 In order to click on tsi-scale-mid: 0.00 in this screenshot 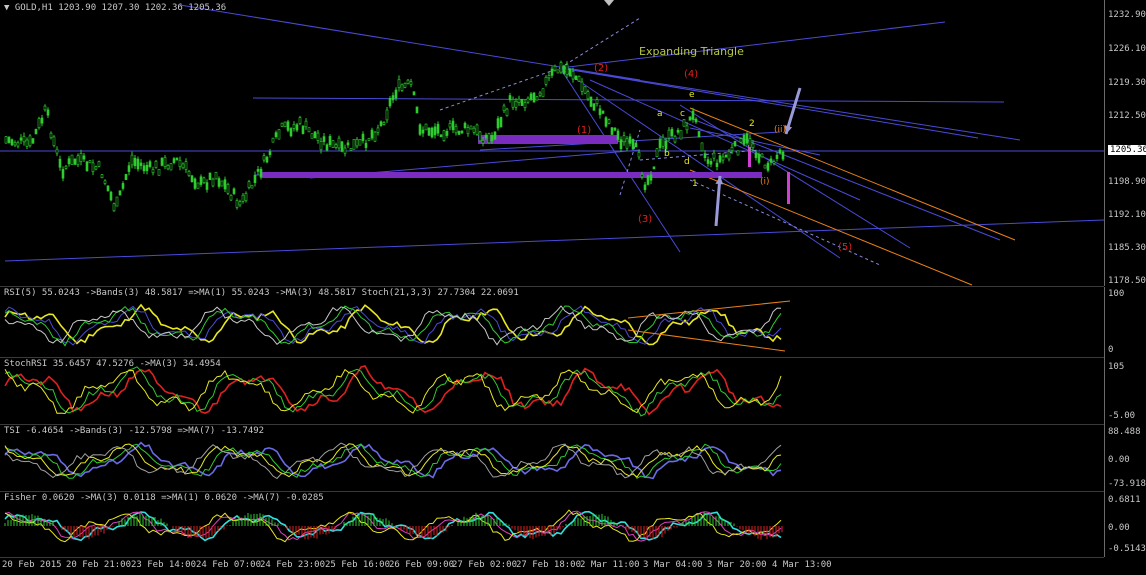, I will do `click(1119, 460)`.